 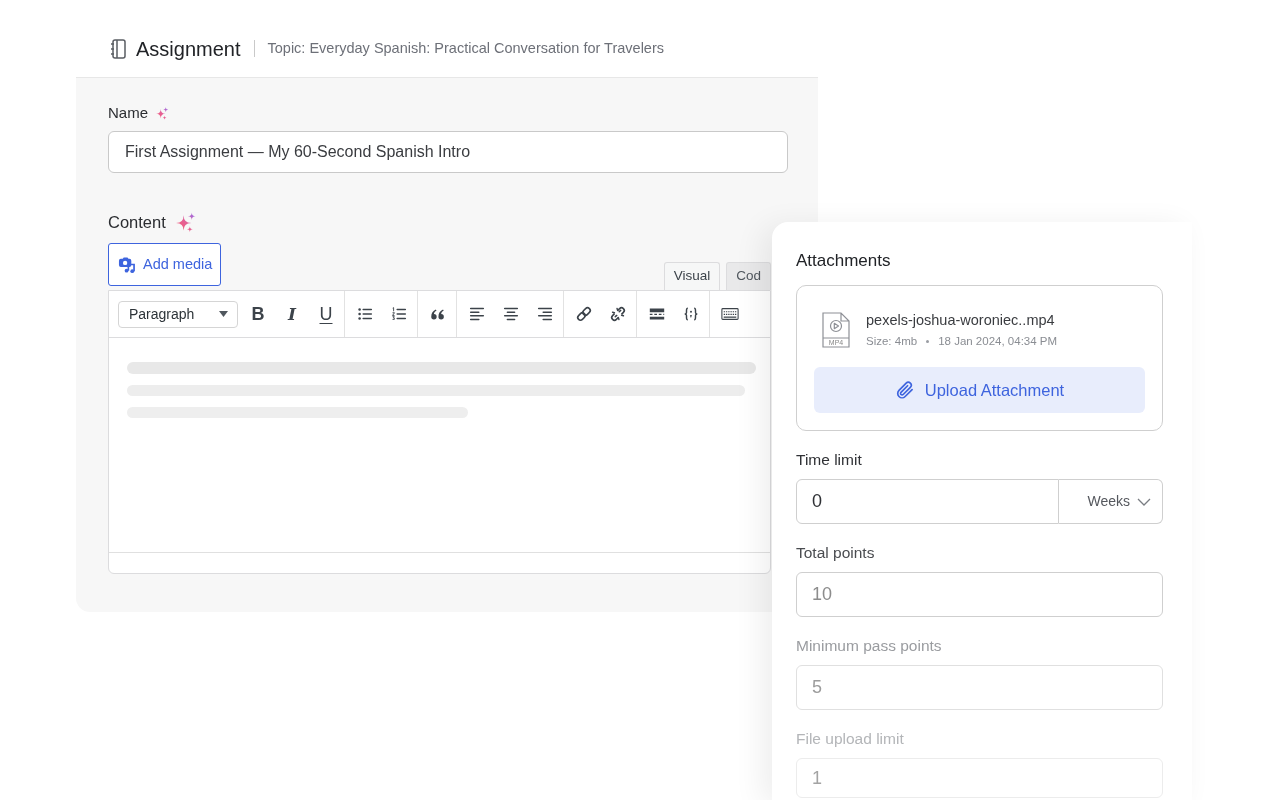 What do you see at coordinates (844, 261) in the screenshot?
I see `section-title: Attachments` at bounding box center [844, 261].